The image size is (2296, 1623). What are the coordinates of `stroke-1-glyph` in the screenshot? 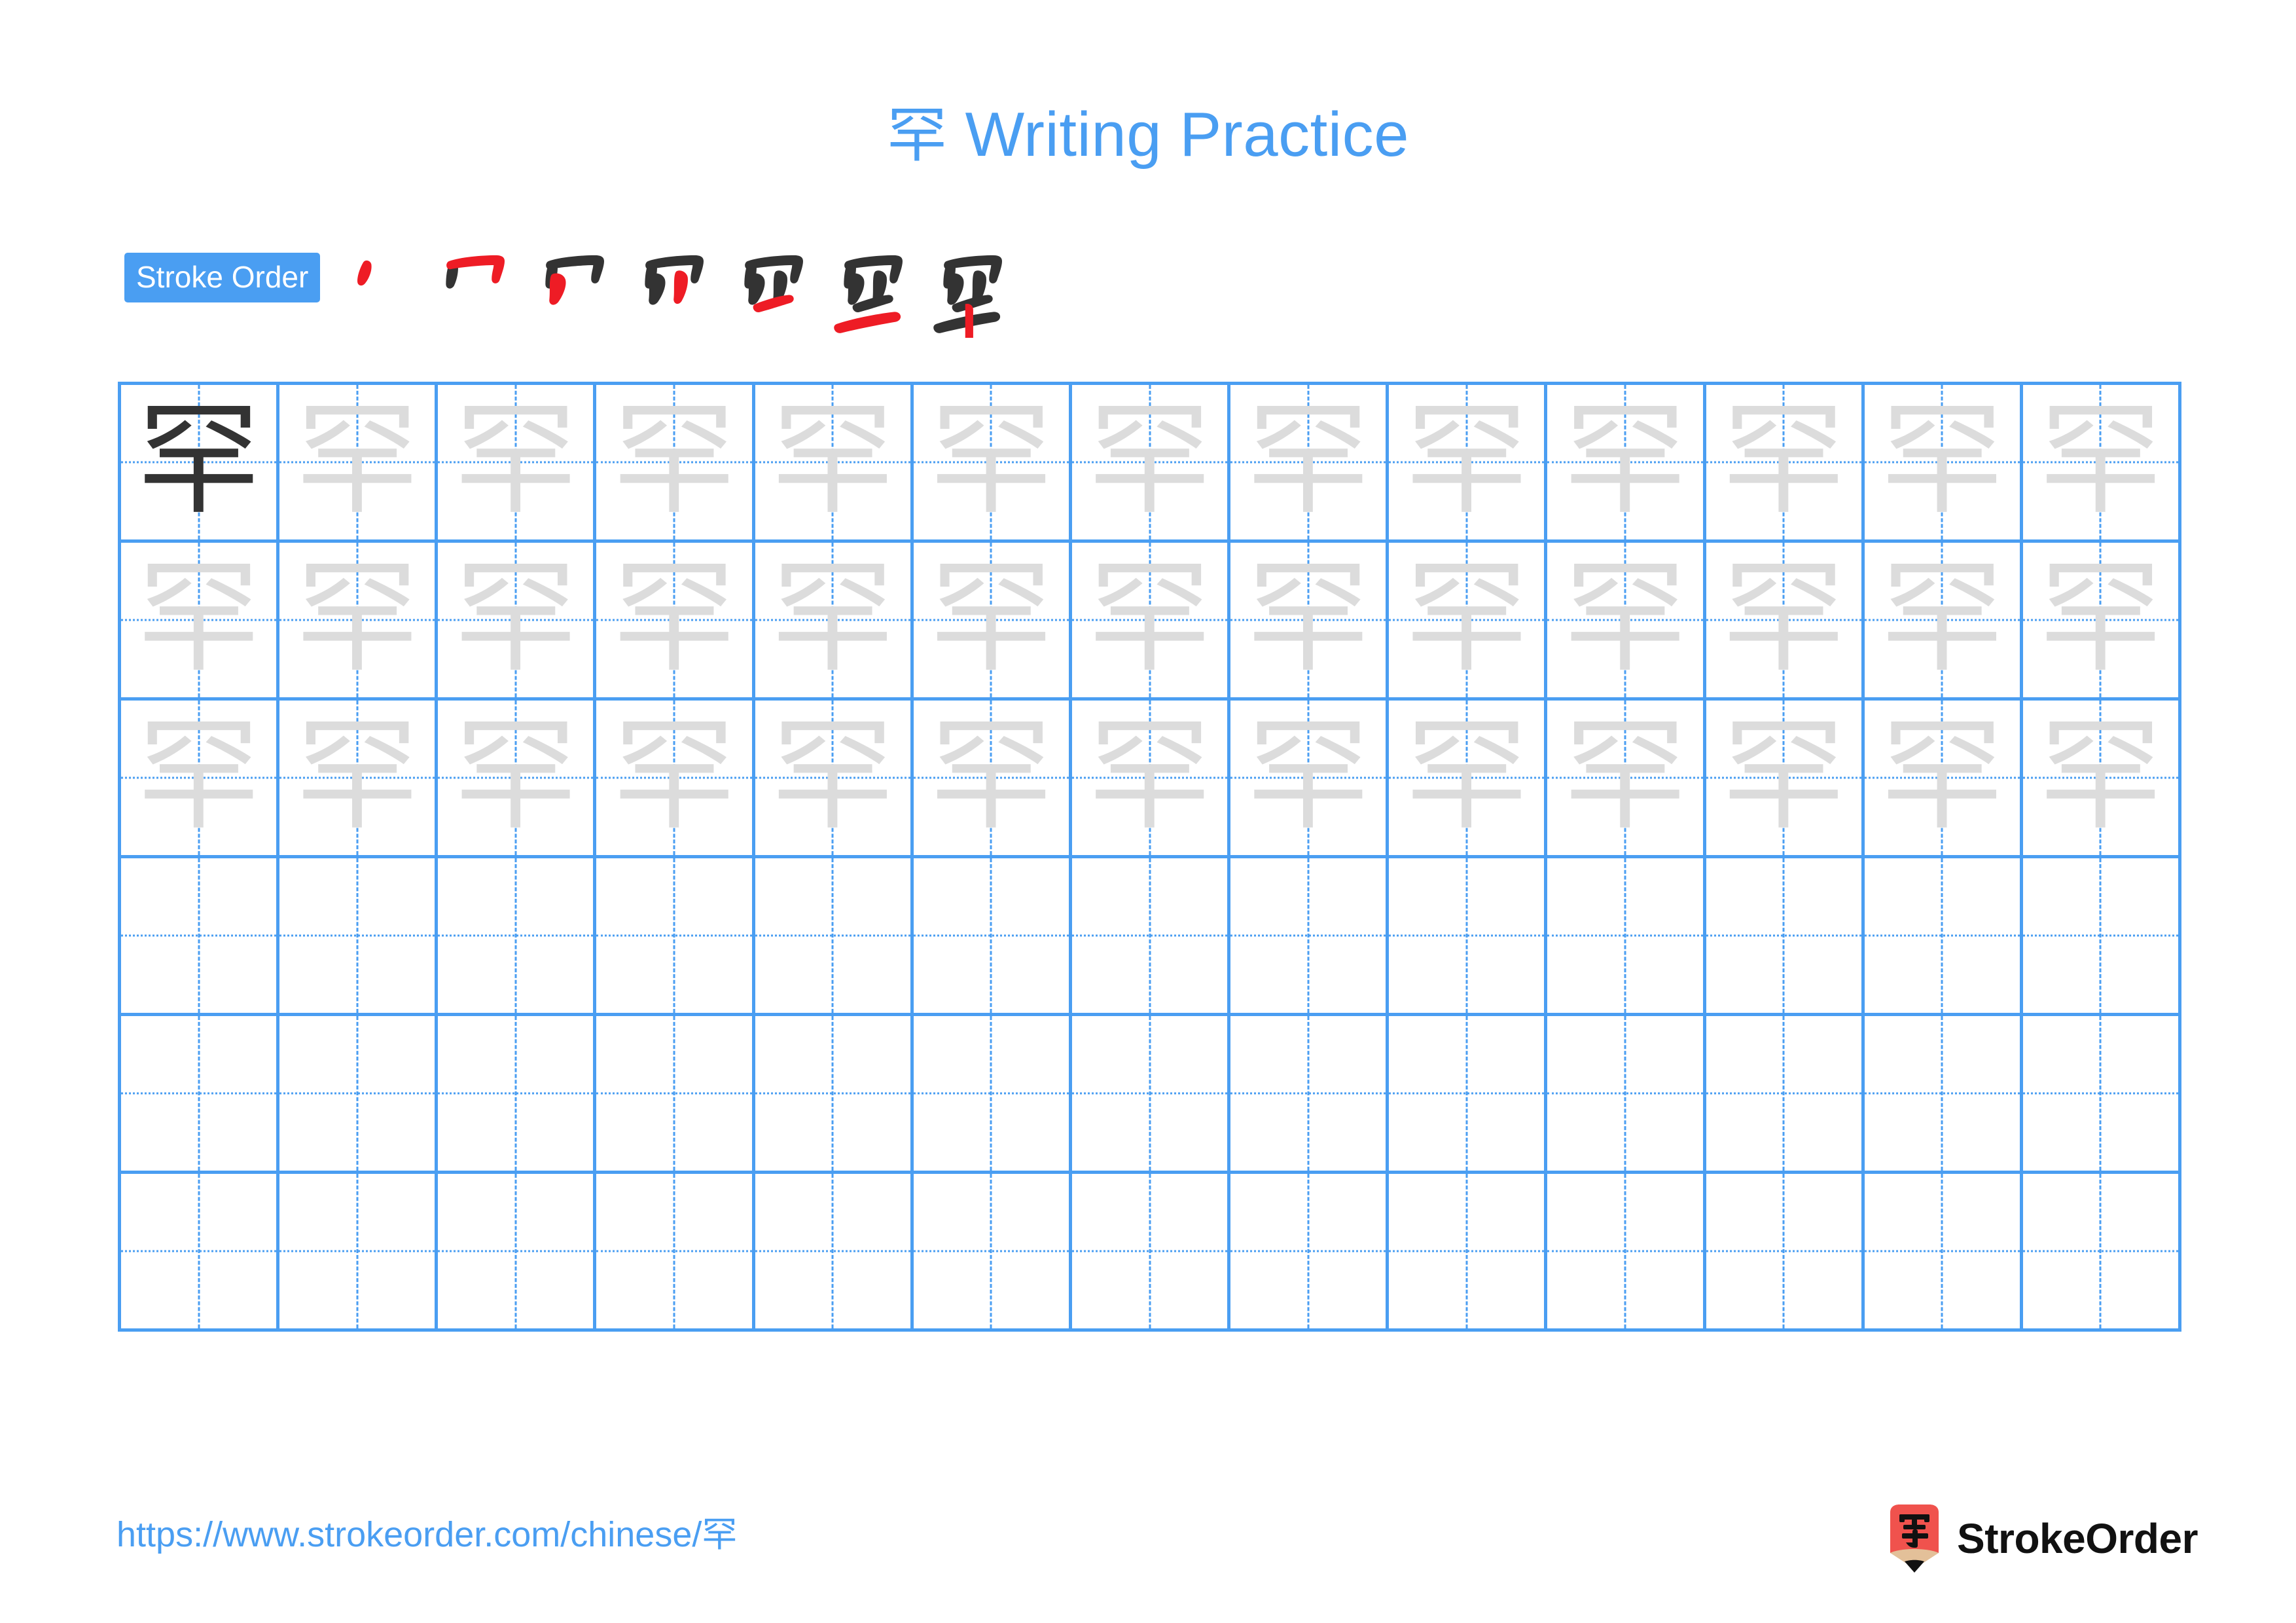 It's located at (364, 273).